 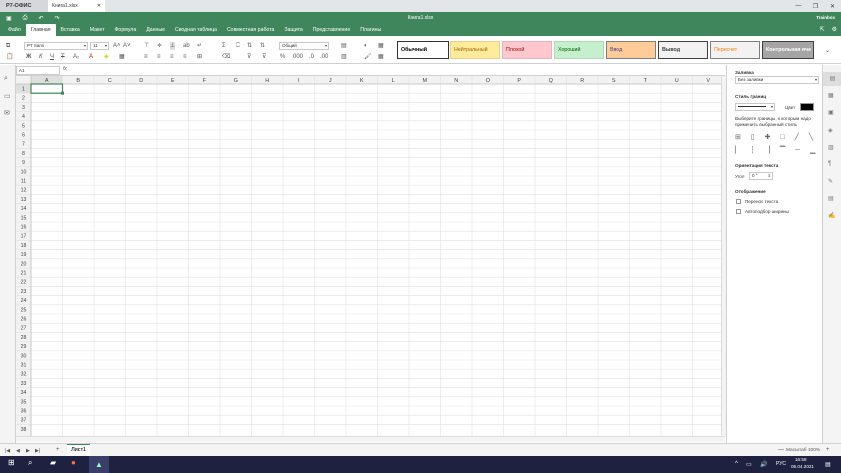 What do you see at coordinates (238, 46) in the screenshot?
I see `named-ranges-icon: ⎕` at bounding box center [238, 46].